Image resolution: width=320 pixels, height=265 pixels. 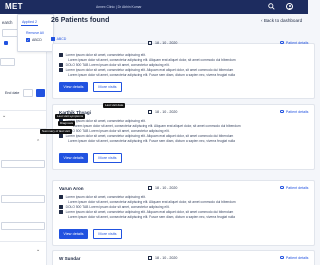 I want to click on search-icon, so click(x=271, y=6).